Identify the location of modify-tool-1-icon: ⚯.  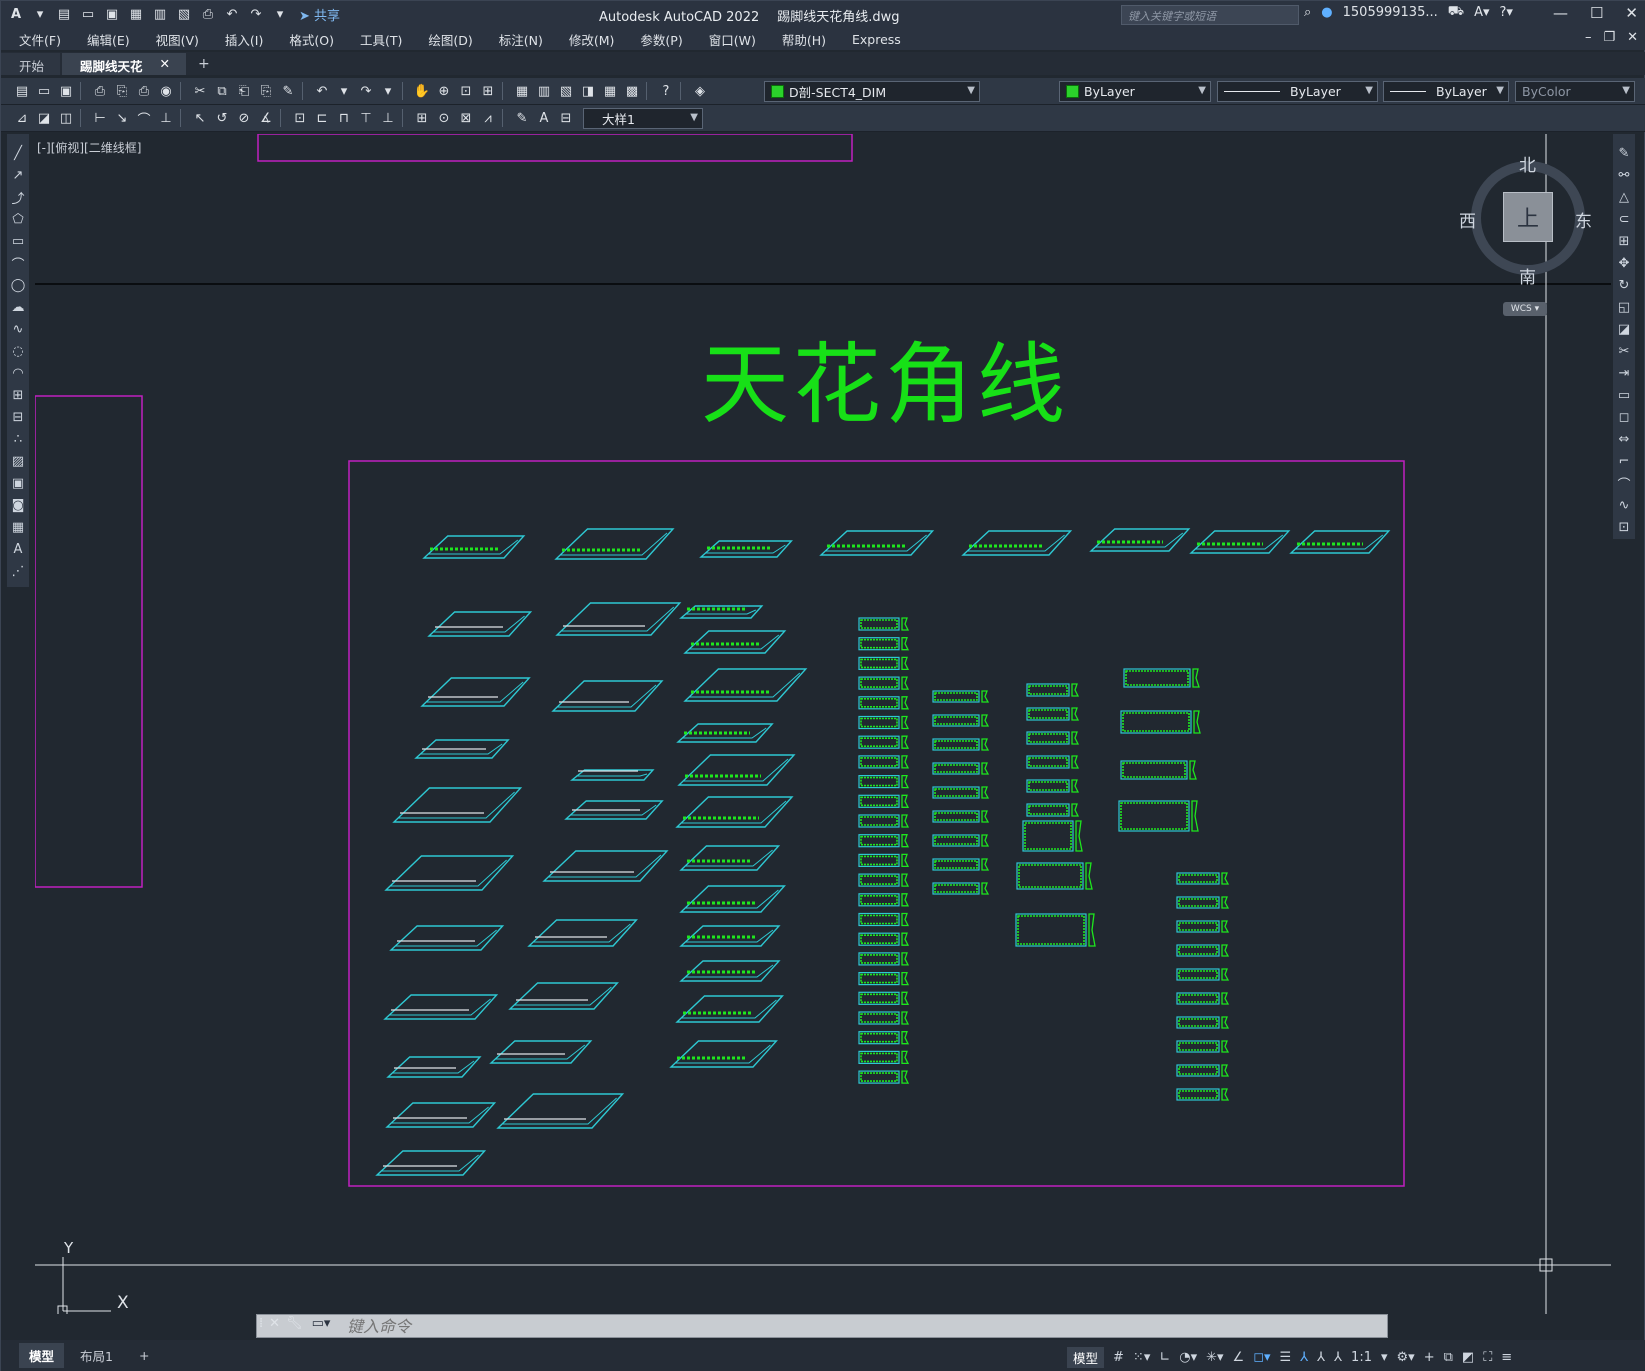
(1624, 175).